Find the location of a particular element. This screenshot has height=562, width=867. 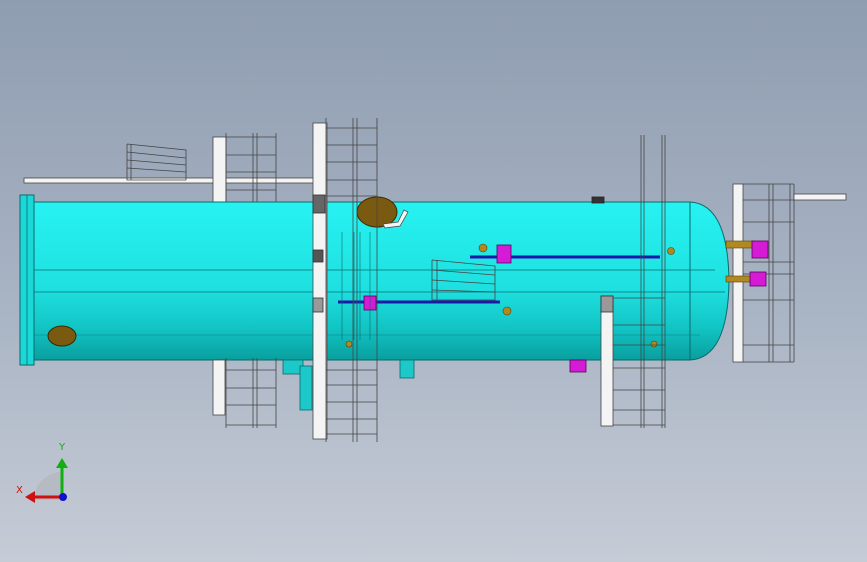

lower-left-ladder is located at coordinates (244, 393).